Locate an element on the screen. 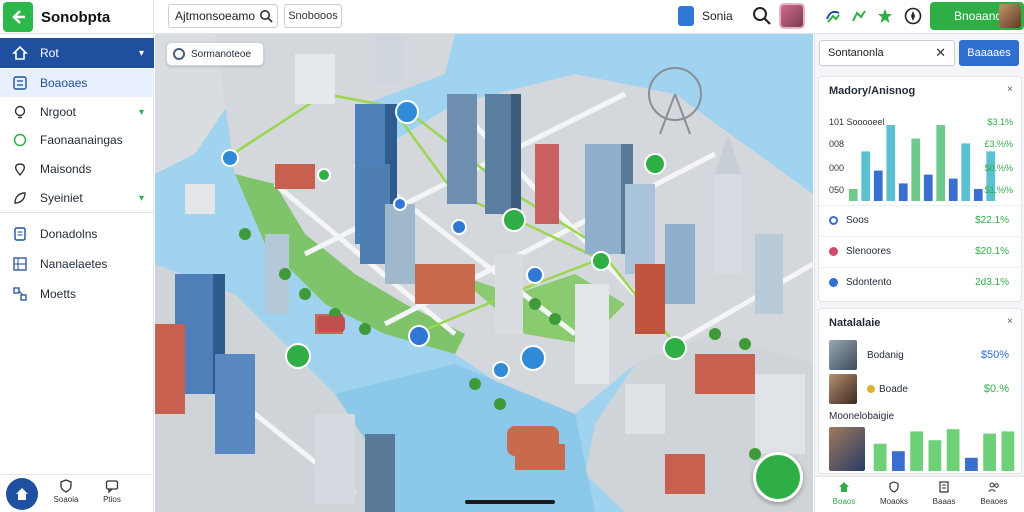  sidebar-item-label: Faonaanaingas is located at coordinates (81, 140).